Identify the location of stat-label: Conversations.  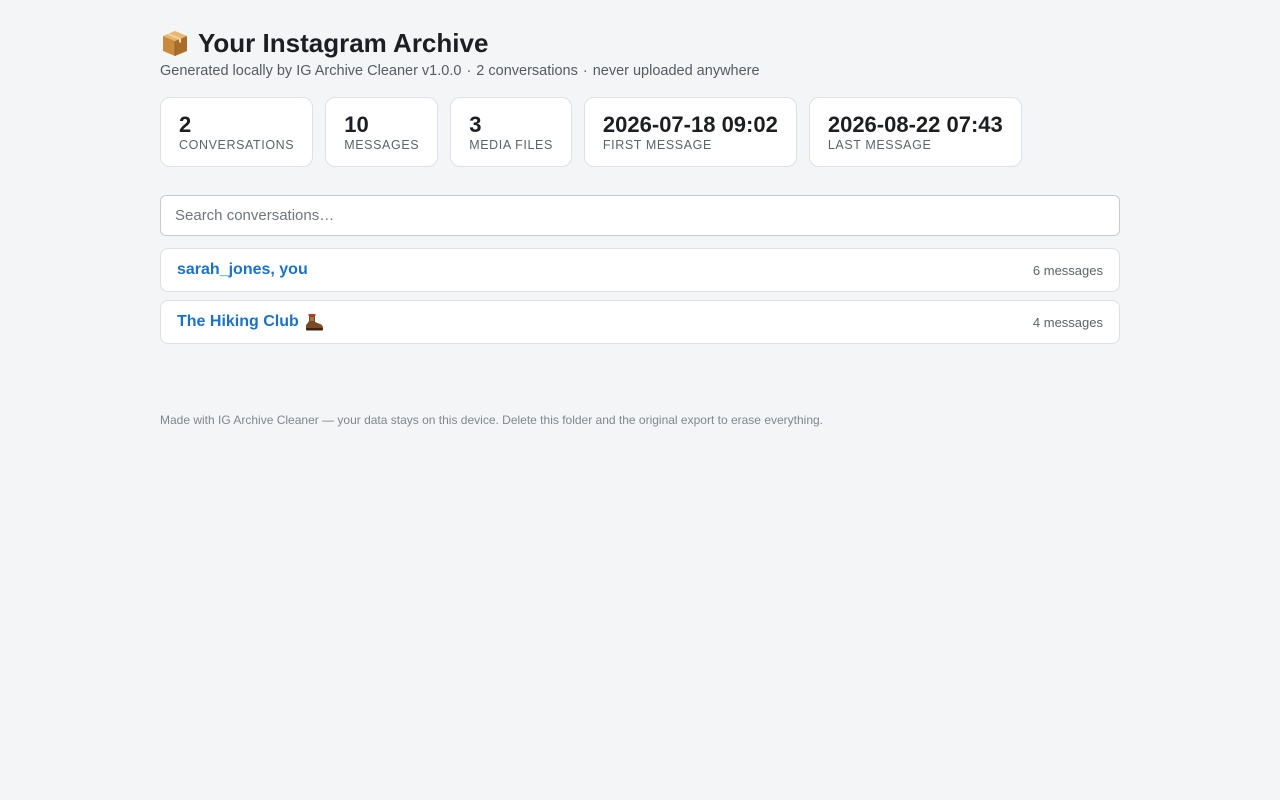
(237, 145).